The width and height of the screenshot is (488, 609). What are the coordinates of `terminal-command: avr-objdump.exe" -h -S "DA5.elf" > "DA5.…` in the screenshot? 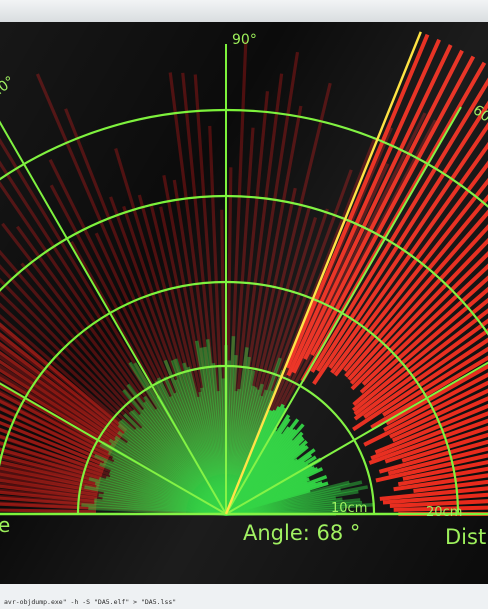 It's located at (90, 602).